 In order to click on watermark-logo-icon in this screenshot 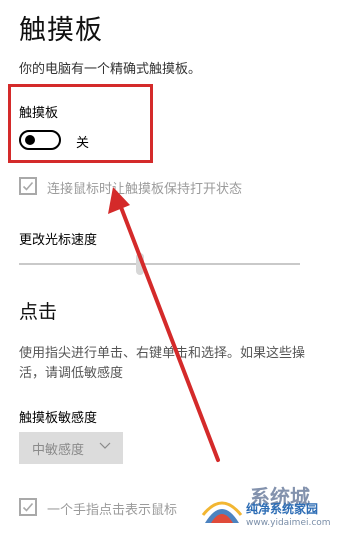, I will do `click(222, 512)`.